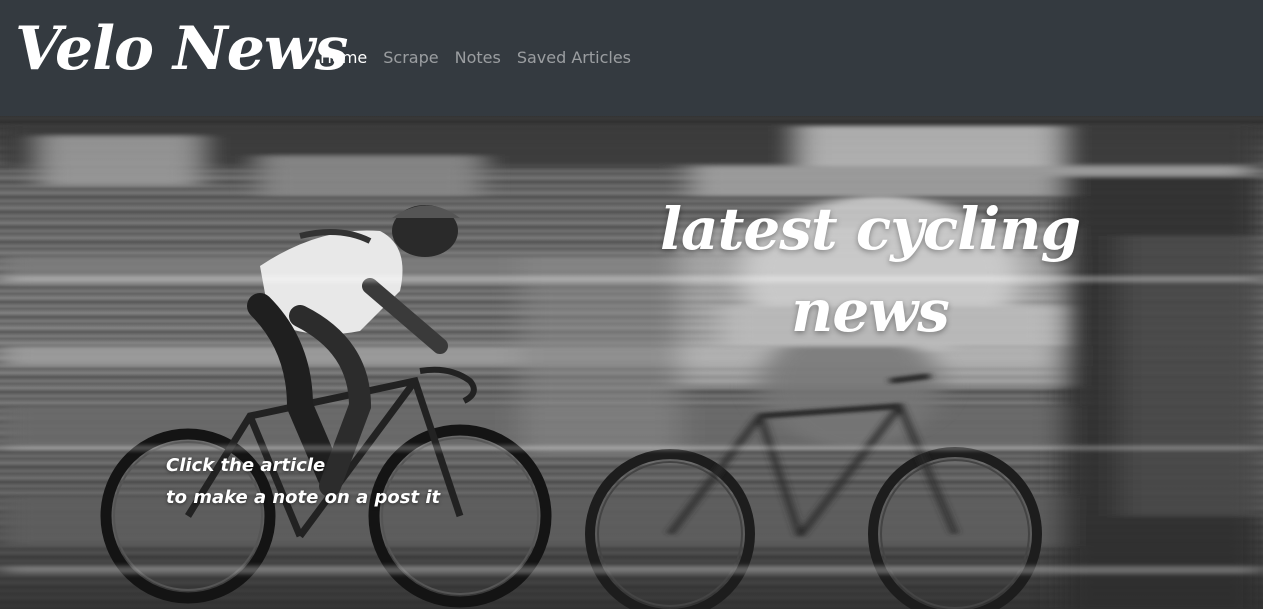 The height and width of the screenshot is (609, 1263). Describe the element at coordinates (181, 49) in the screenshot. I see `brand-logo: Velo News` at that location.